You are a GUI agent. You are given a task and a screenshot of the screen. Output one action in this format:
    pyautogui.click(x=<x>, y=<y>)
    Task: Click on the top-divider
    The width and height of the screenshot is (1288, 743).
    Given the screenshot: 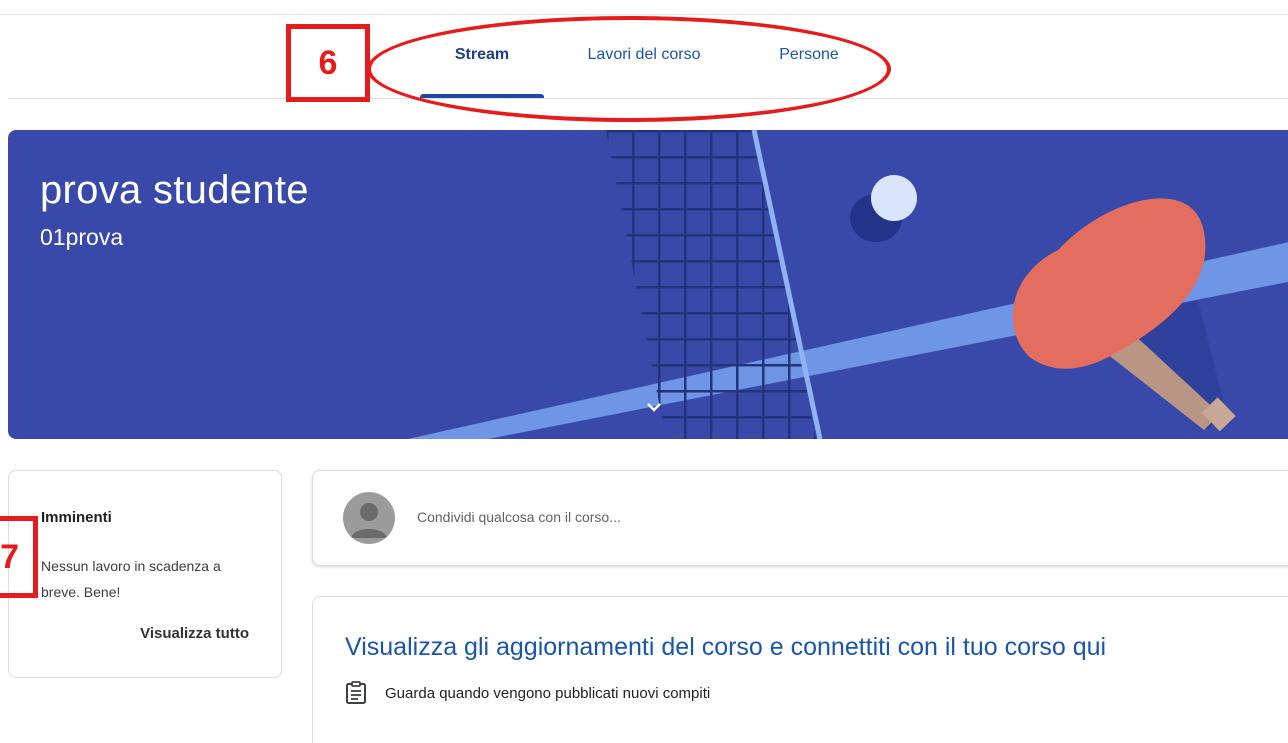 What is the action you would take?
    pyautogui.click(x=644, y=14)
    